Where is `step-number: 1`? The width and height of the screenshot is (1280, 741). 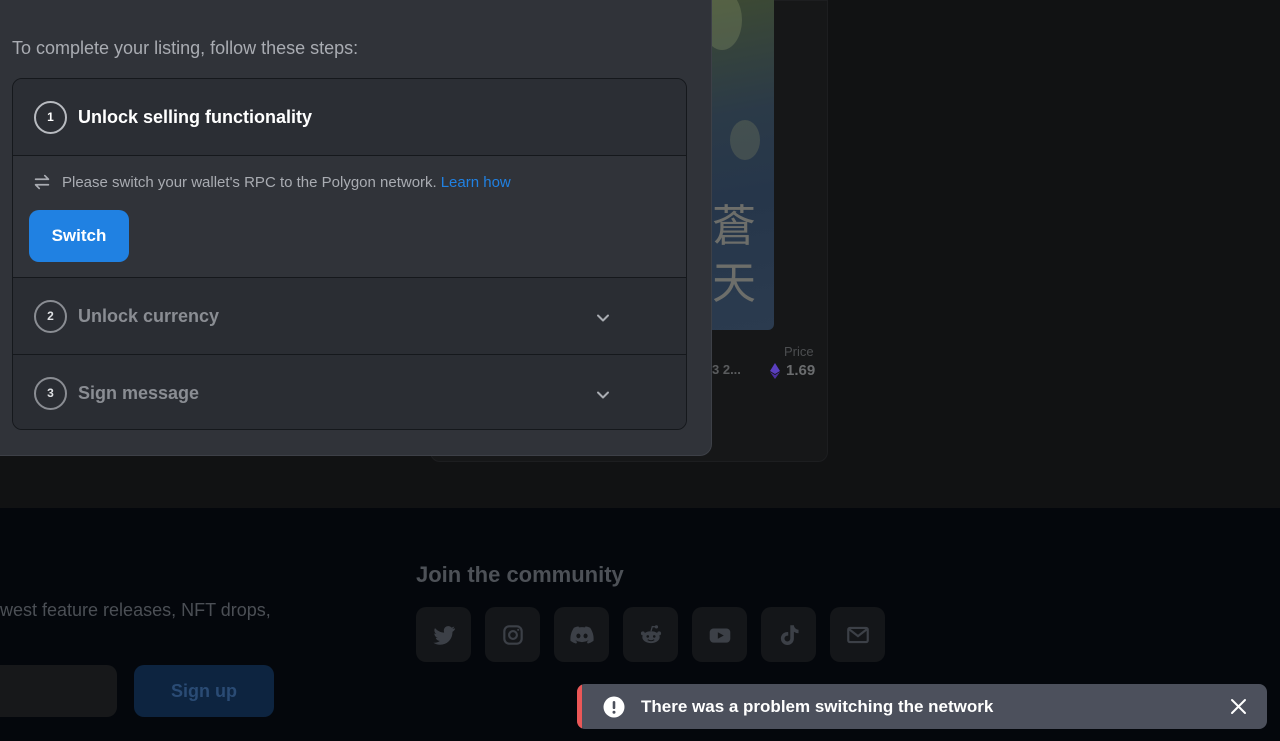
step-number: 1 is located at coordinates (50, 117).